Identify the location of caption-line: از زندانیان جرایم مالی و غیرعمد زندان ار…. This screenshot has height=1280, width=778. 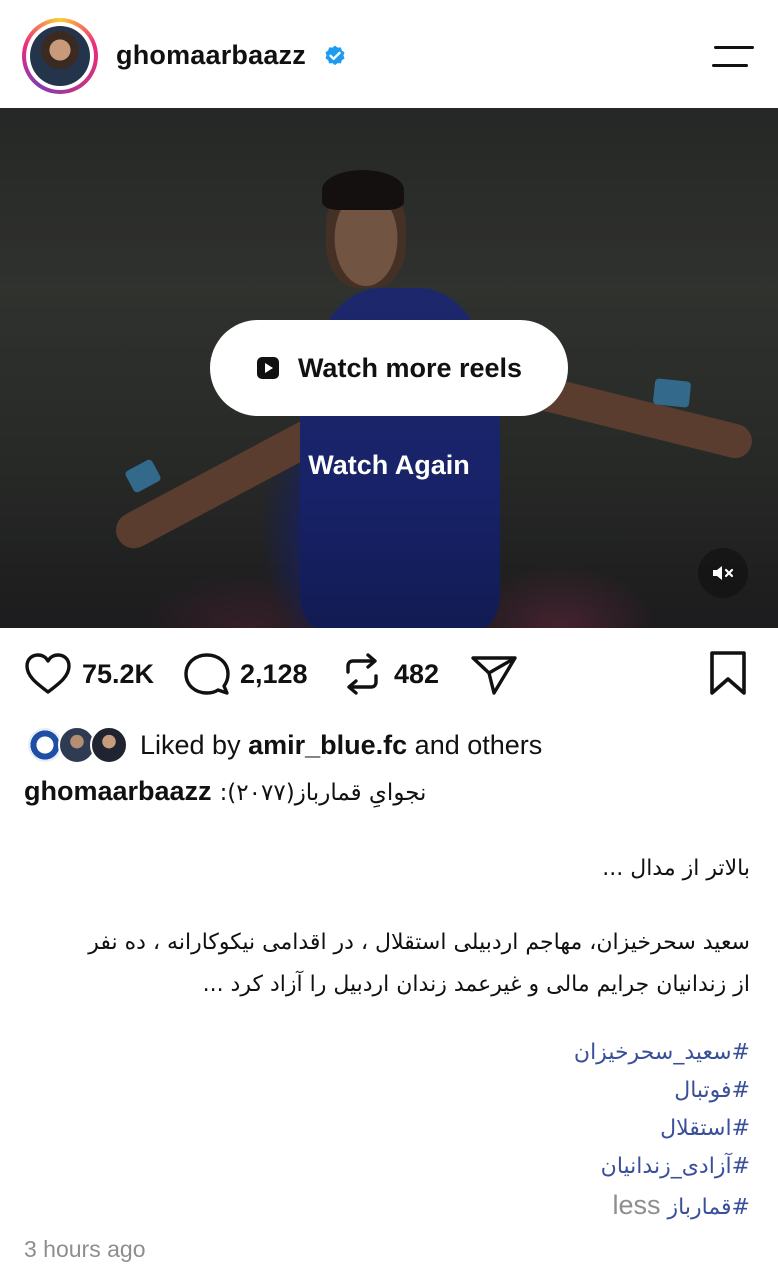
(476, 984).